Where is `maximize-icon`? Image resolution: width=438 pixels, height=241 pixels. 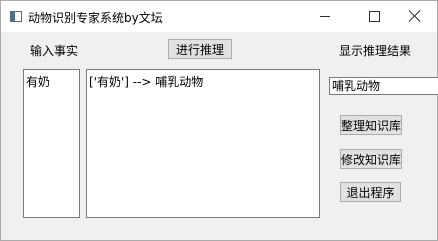 maximize-icon is located at coordinates (374, 16).